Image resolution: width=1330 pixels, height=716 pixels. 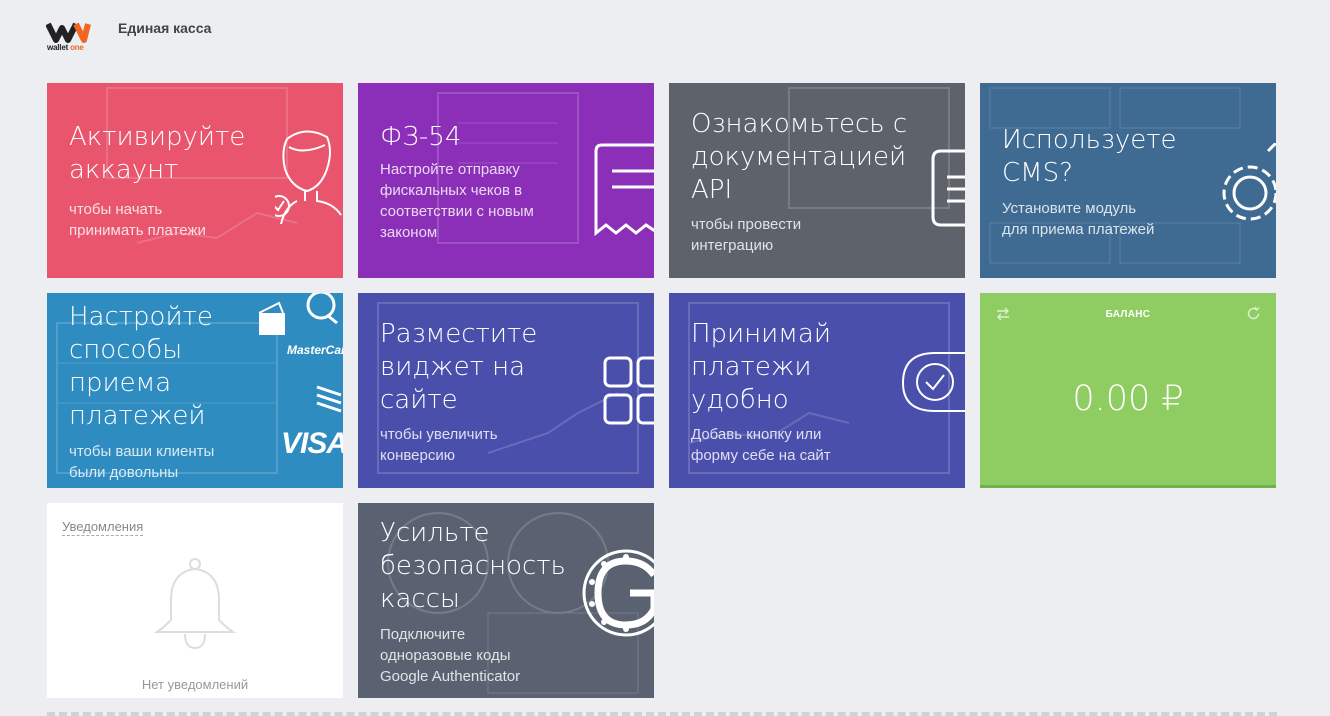 I want to click on document-icon, so click(x=948, y=188).